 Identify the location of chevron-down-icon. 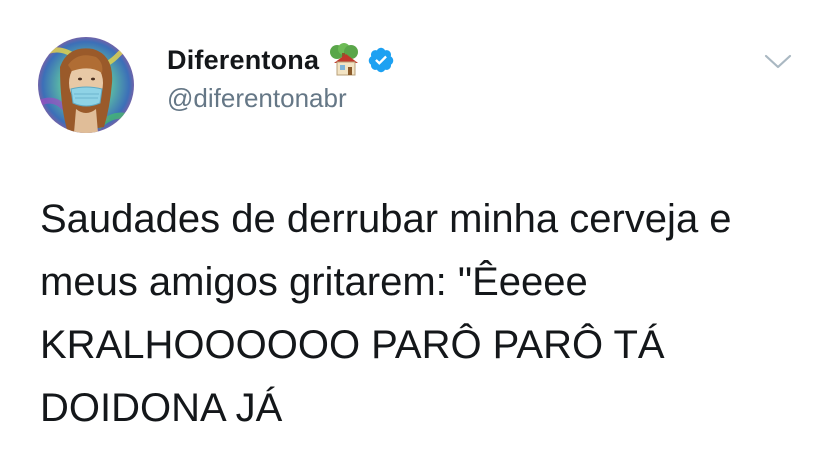
(778, 61).